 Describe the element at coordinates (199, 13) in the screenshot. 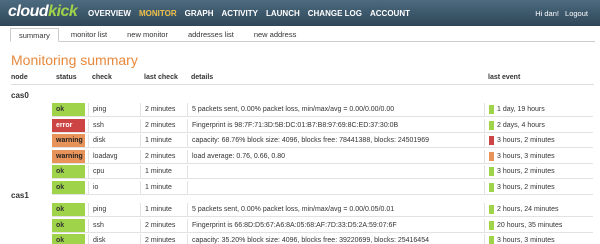

I see `nav-graph: GRAPH` at that location.